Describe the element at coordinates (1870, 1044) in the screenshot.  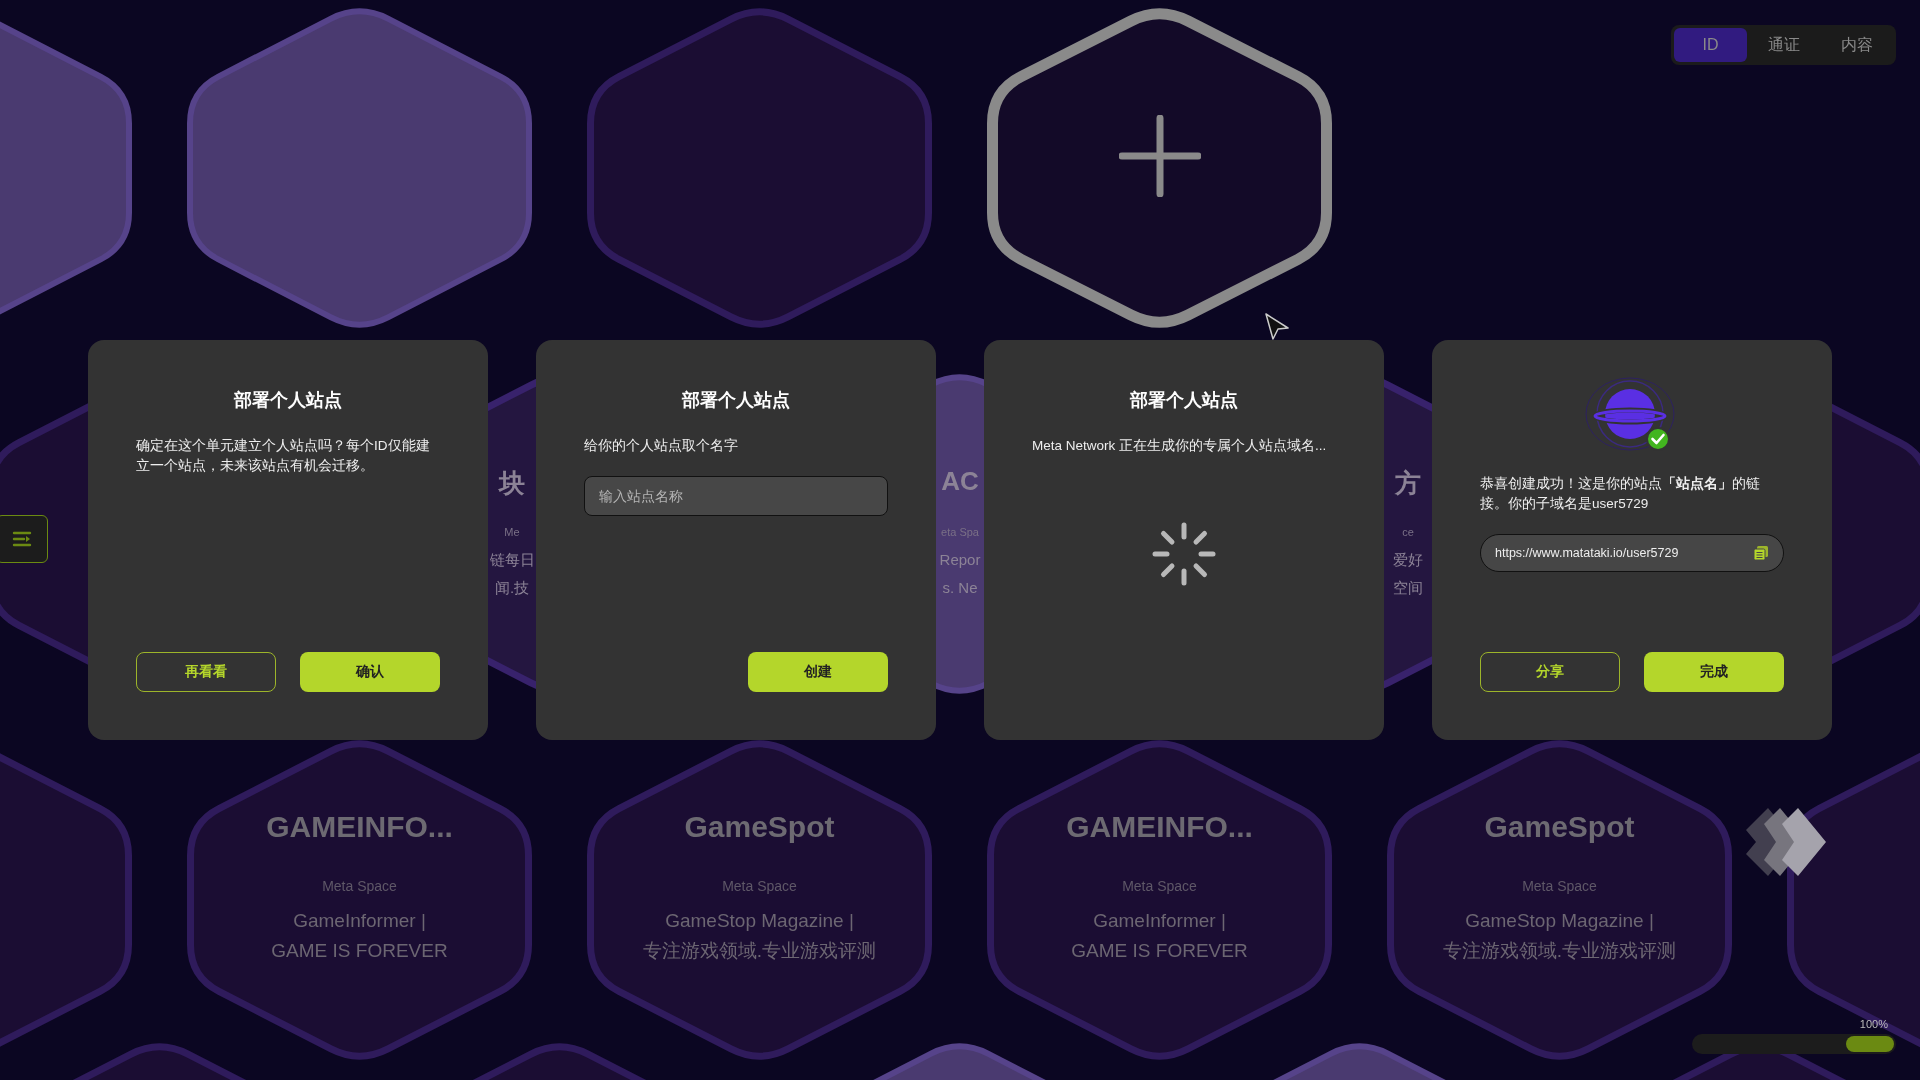
I see `zoom-slider-thumb` at that location.